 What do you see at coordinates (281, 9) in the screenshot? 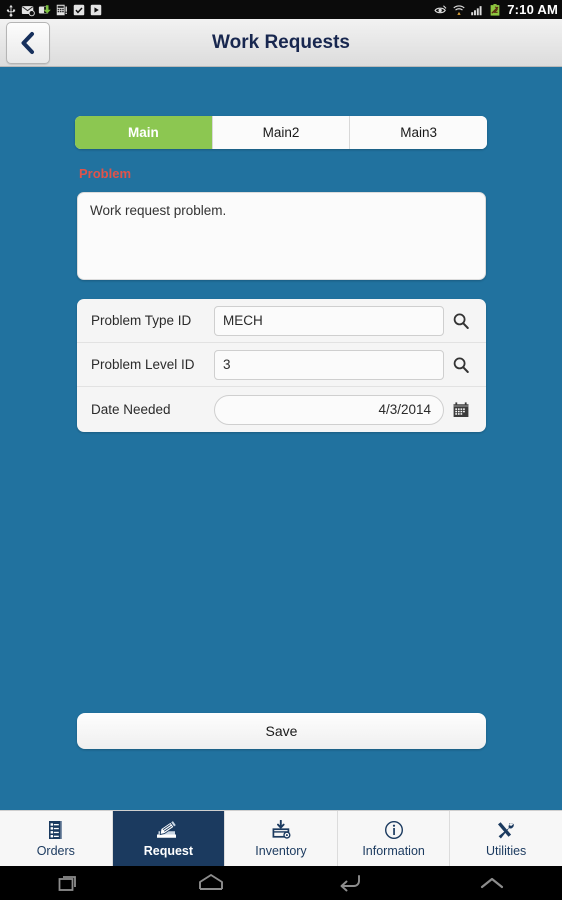
I see `android-status-bar: 7:10 AM` at bounding box center [281, 9].